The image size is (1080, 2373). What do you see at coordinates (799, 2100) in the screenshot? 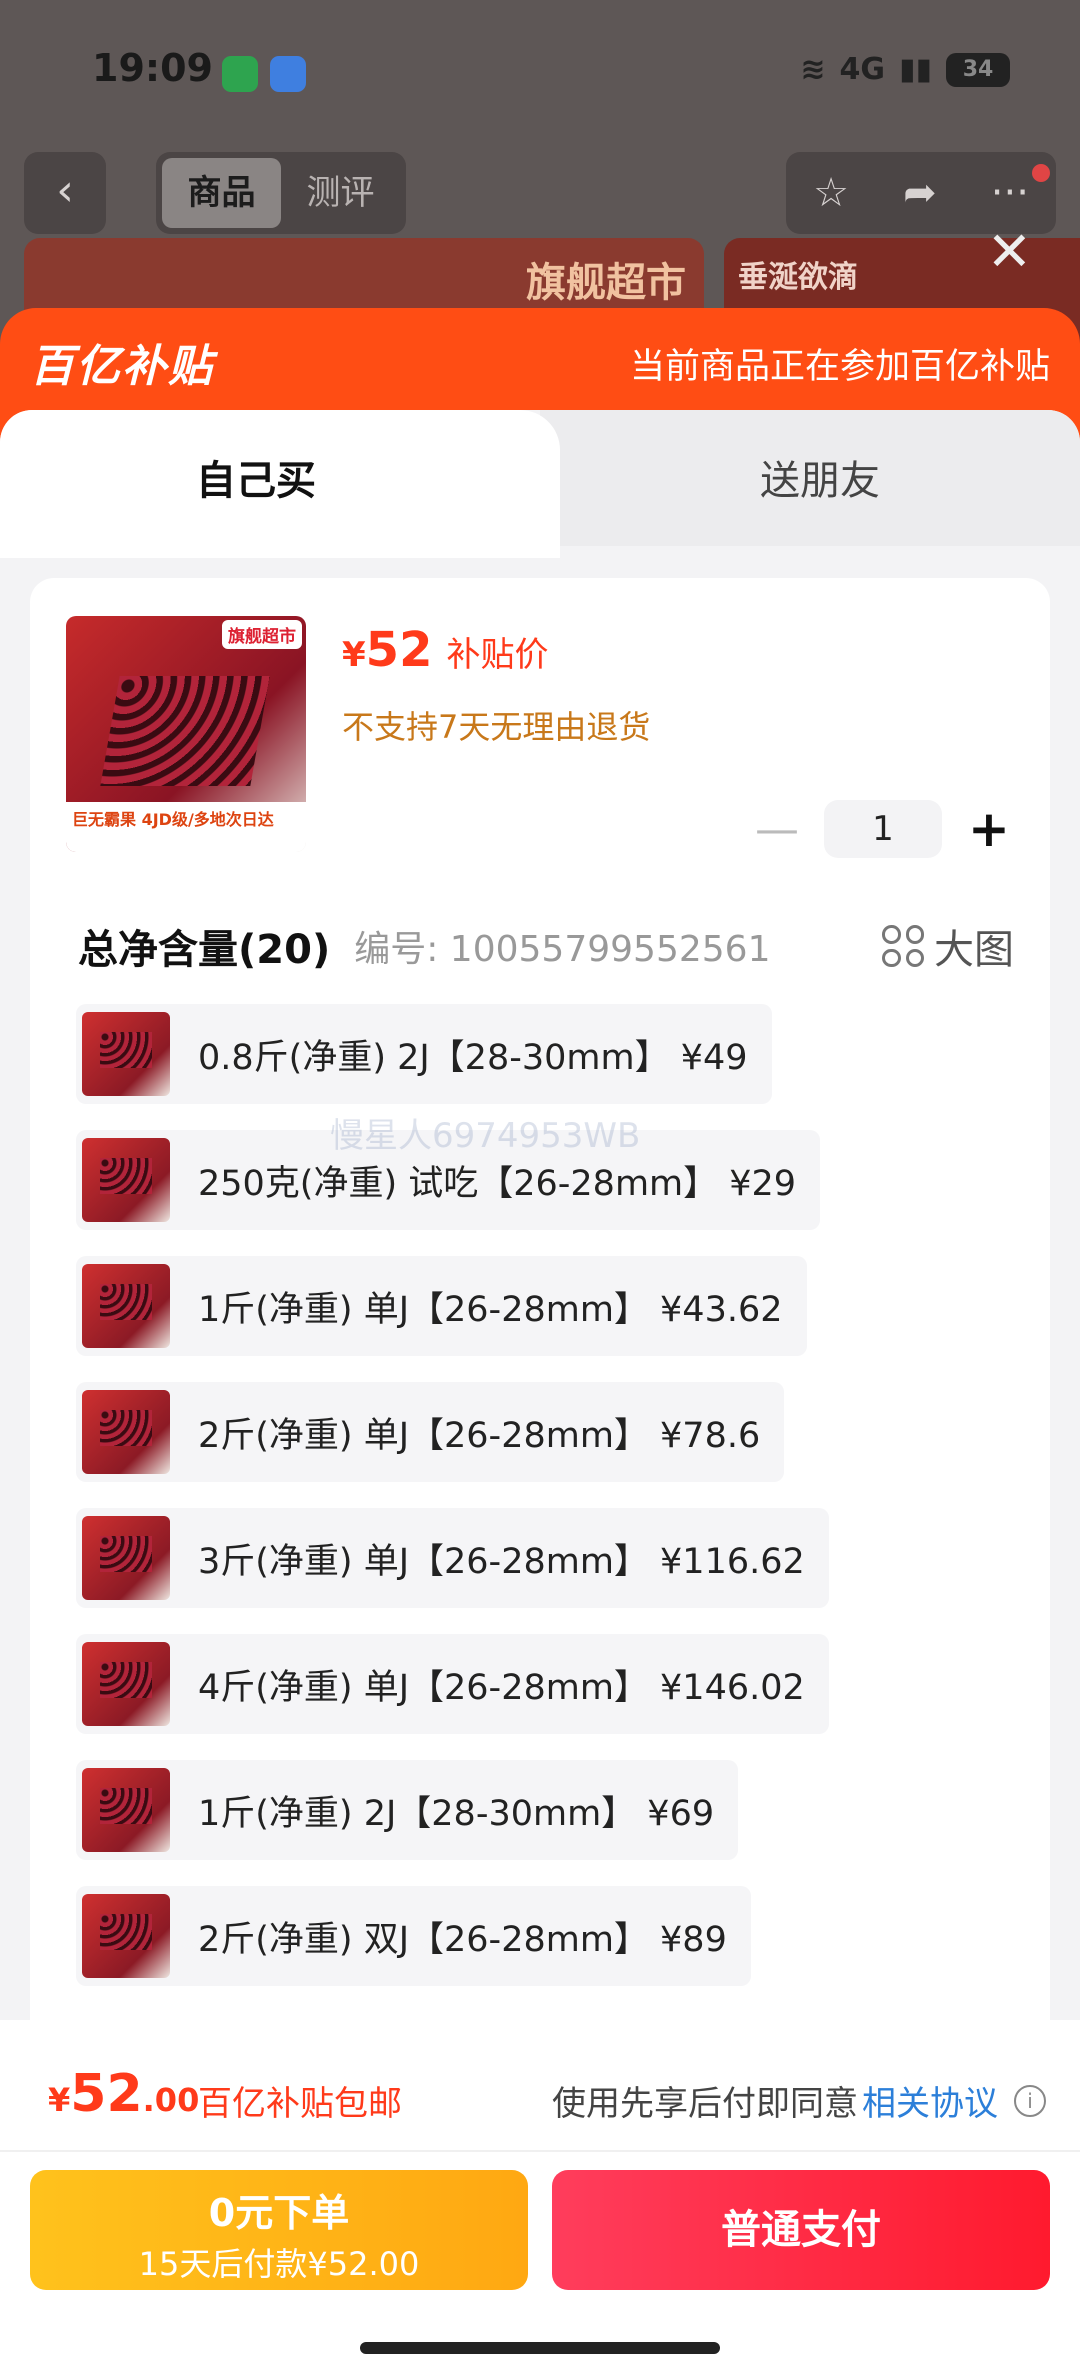
I see `agreement-text: 使用先享后付即同意 相关协议 i` at bounding box center [799, 2100].